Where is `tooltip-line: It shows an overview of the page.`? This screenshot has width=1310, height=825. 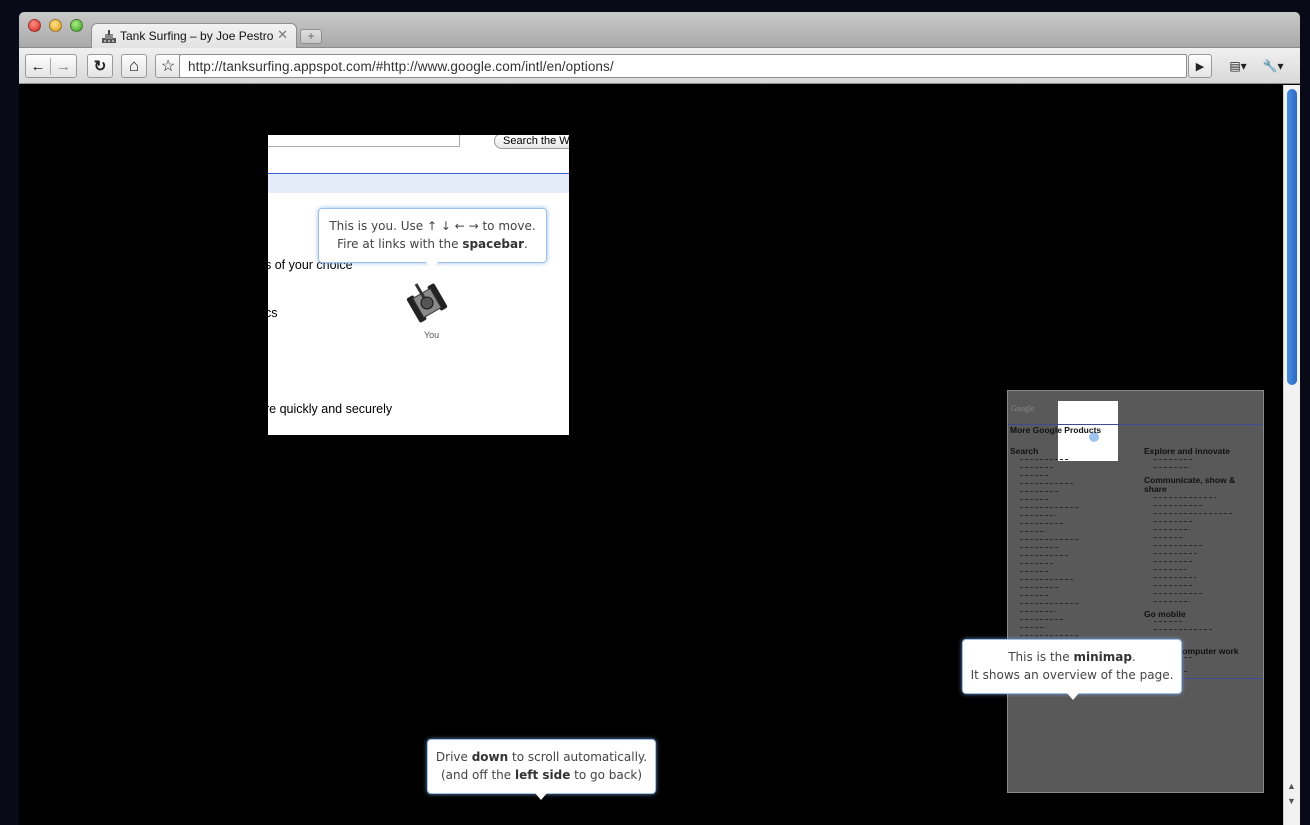
tooltip-line: It shows an overview of the page. is located at coordinates (1072, 675).